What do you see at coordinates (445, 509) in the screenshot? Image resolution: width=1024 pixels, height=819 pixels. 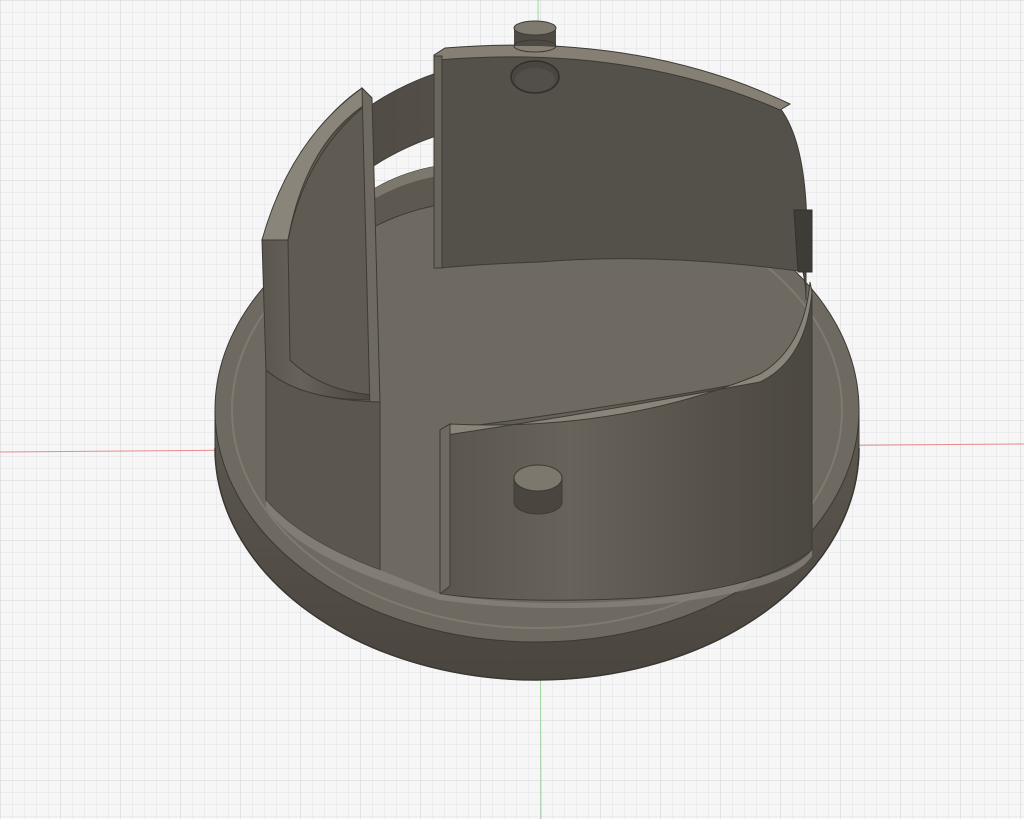 I see `front-wall-cut-face` at bounding box center [445, 509].